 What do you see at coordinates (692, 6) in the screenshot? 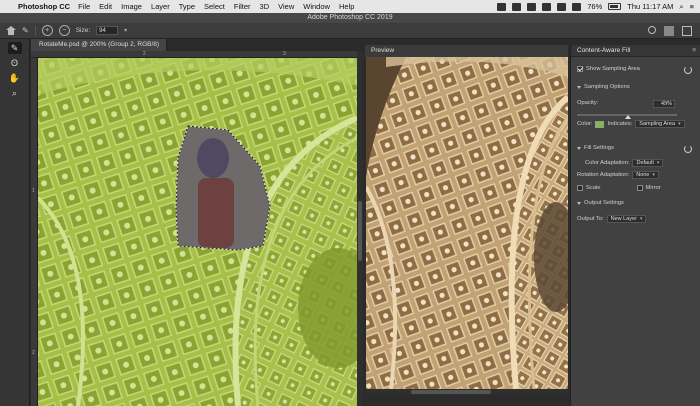
I see `menu-list-icon: ≡` at bounding box center [692, 6].